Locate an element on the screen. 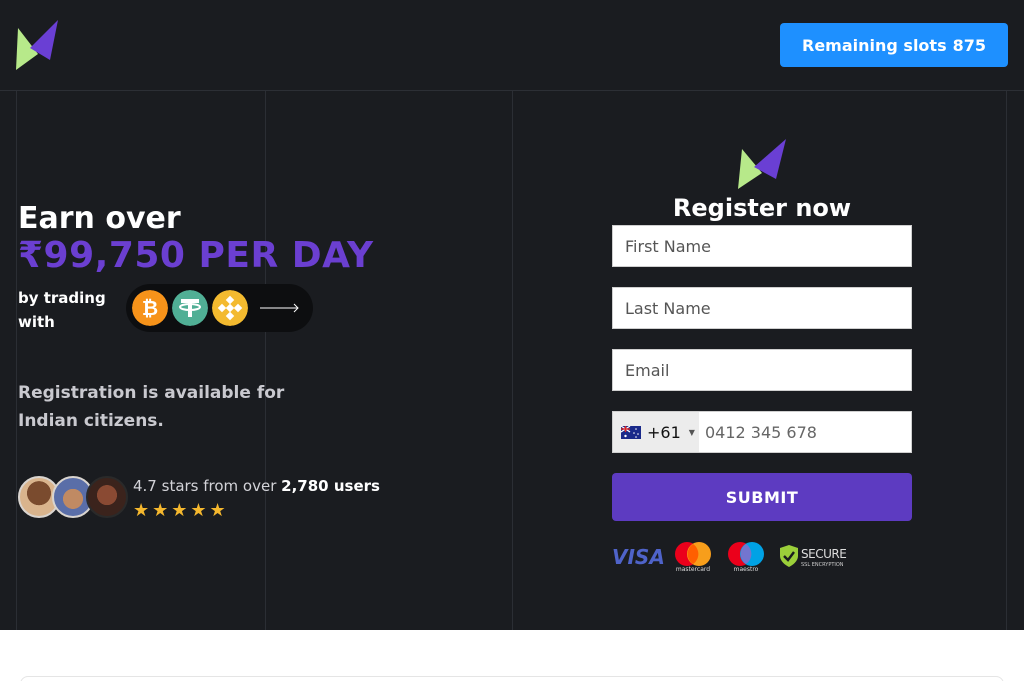  by-trading-text: by trading with is located at coordinates (62, 310).